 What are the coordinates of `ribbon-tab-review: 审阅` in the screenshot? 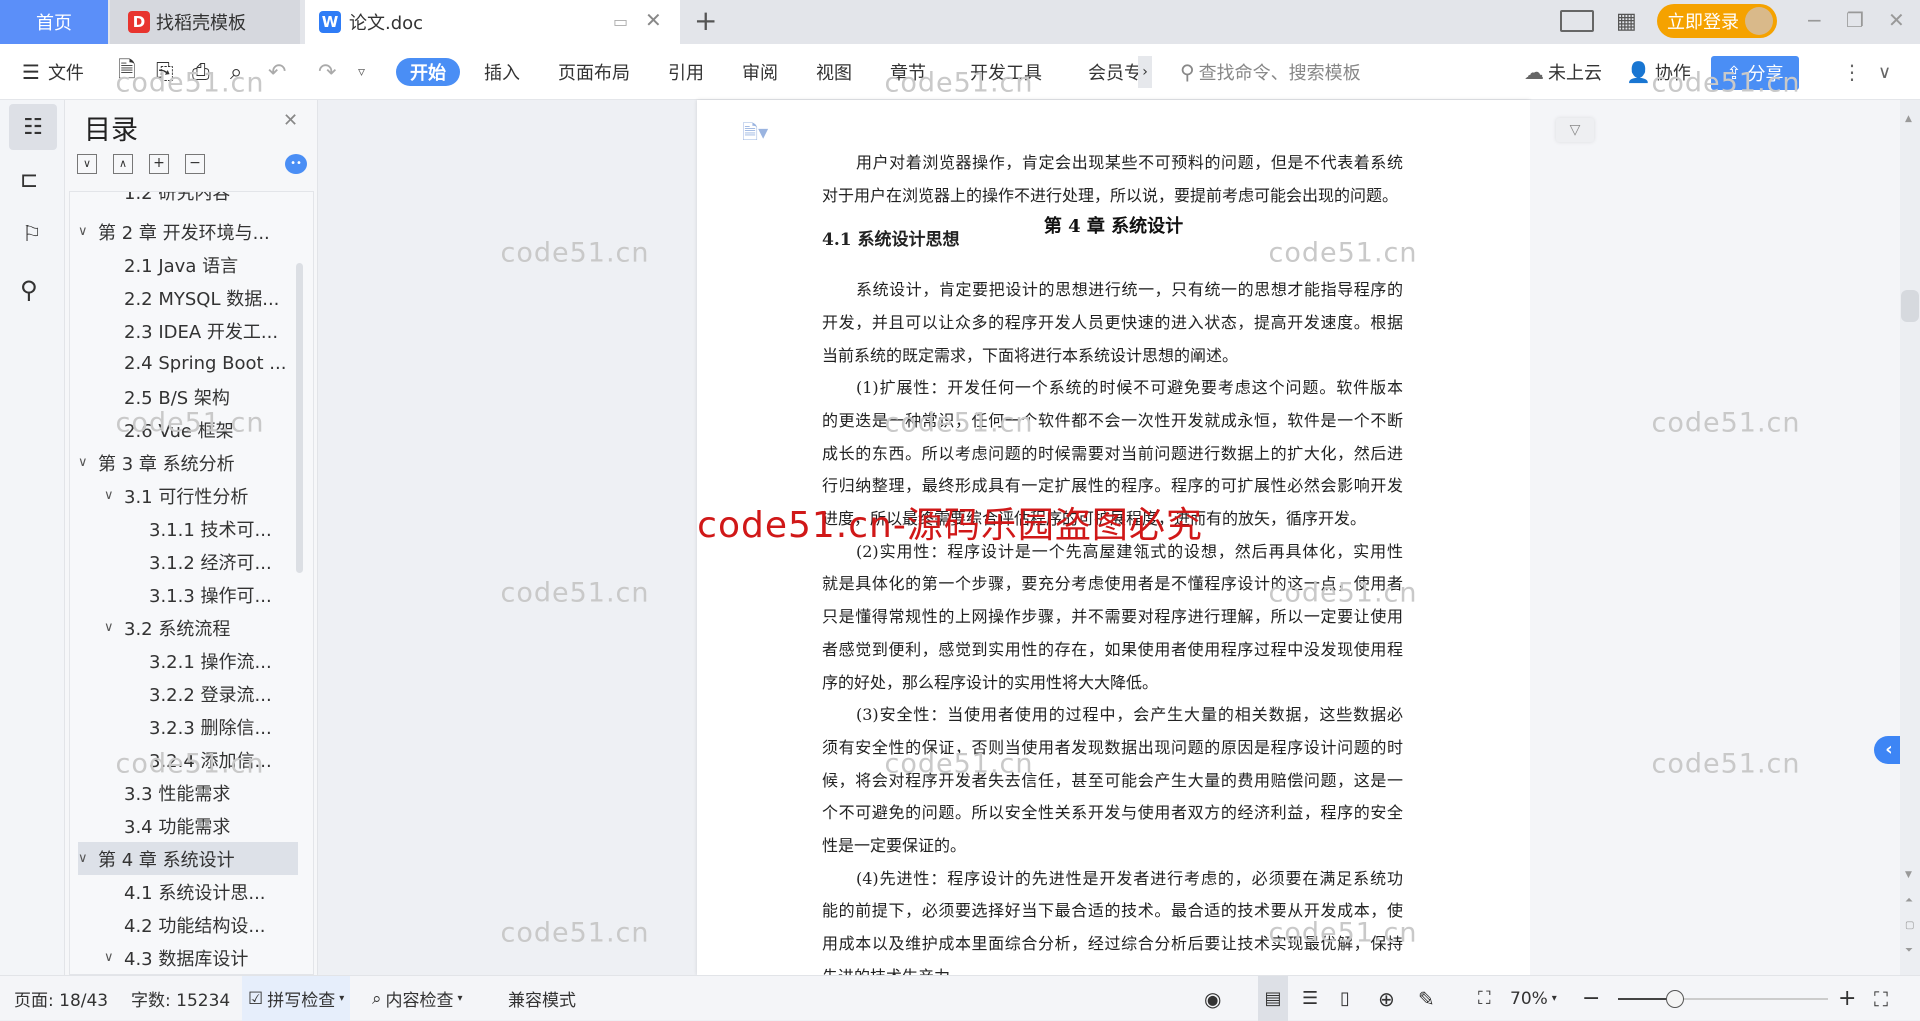 It's located at (760, 72).